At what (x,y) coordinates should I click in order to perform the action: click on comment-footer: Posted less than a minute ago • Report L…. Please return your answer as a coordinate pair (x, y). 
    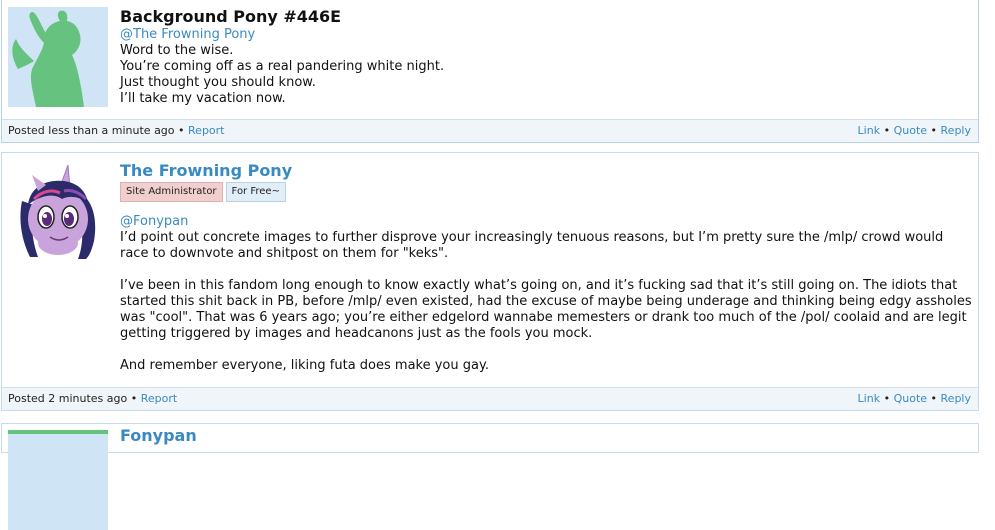
    Looking at the image, I should click on (490, 130).